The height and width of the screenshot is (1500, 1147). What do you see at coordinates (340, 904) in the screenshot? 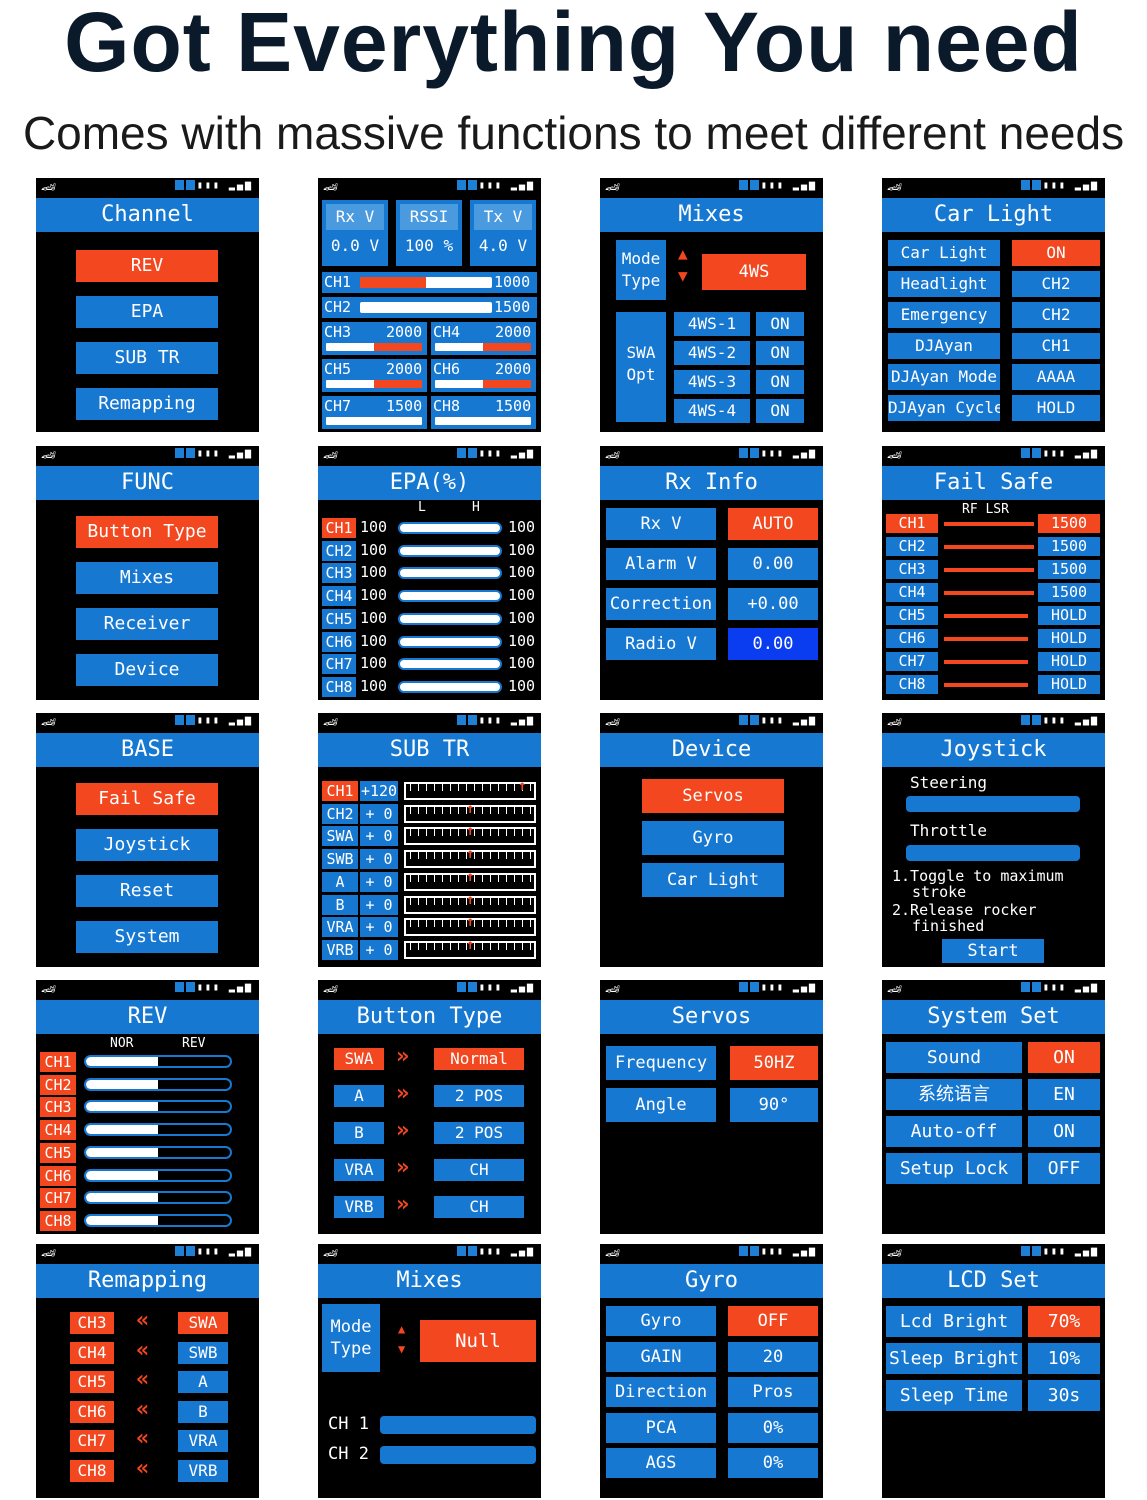
I see `subtr-channel: B` at bounding box center [340, 904].